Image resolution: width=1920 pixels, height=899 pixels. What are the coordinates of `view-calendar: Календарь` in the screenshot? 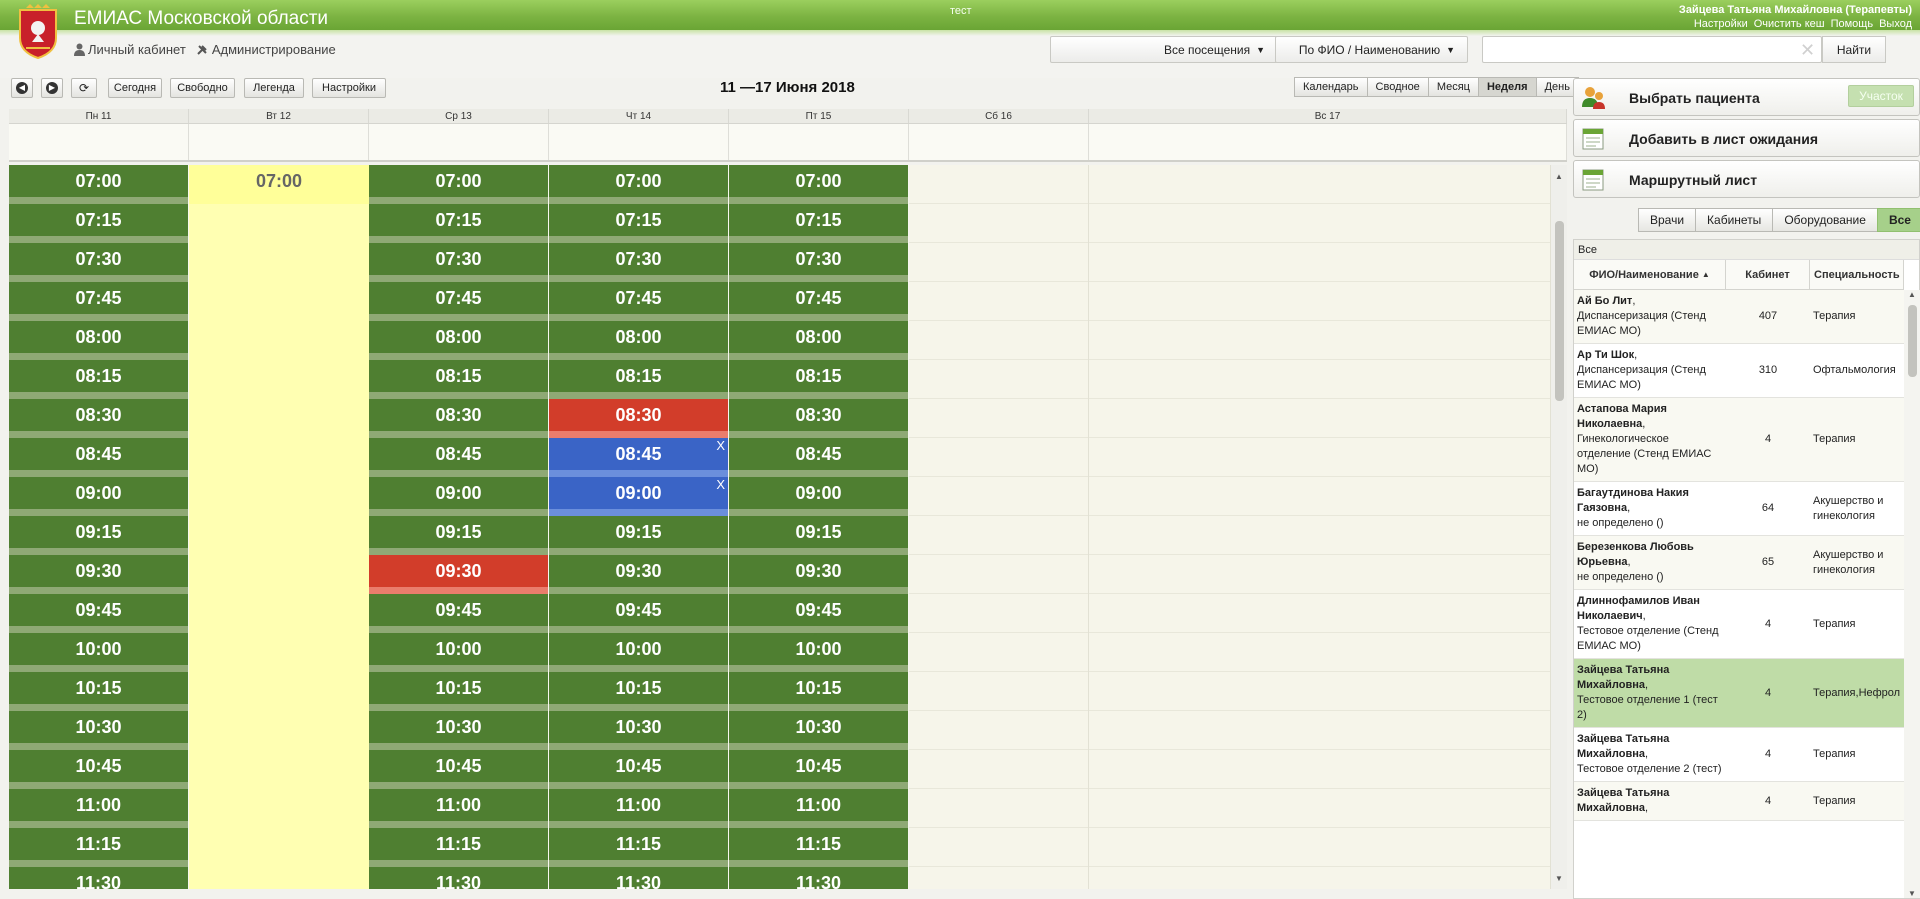 It's located at (1331, 87).